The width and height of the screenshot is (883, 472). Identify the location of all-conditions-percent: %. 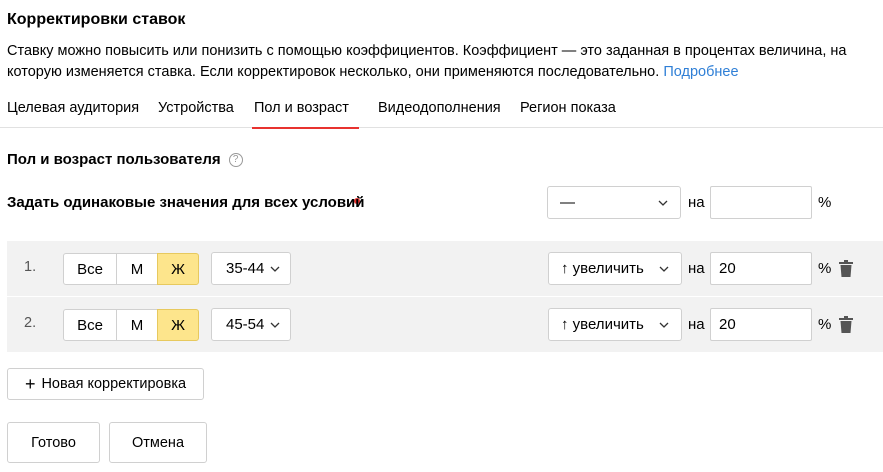
(825, 202).